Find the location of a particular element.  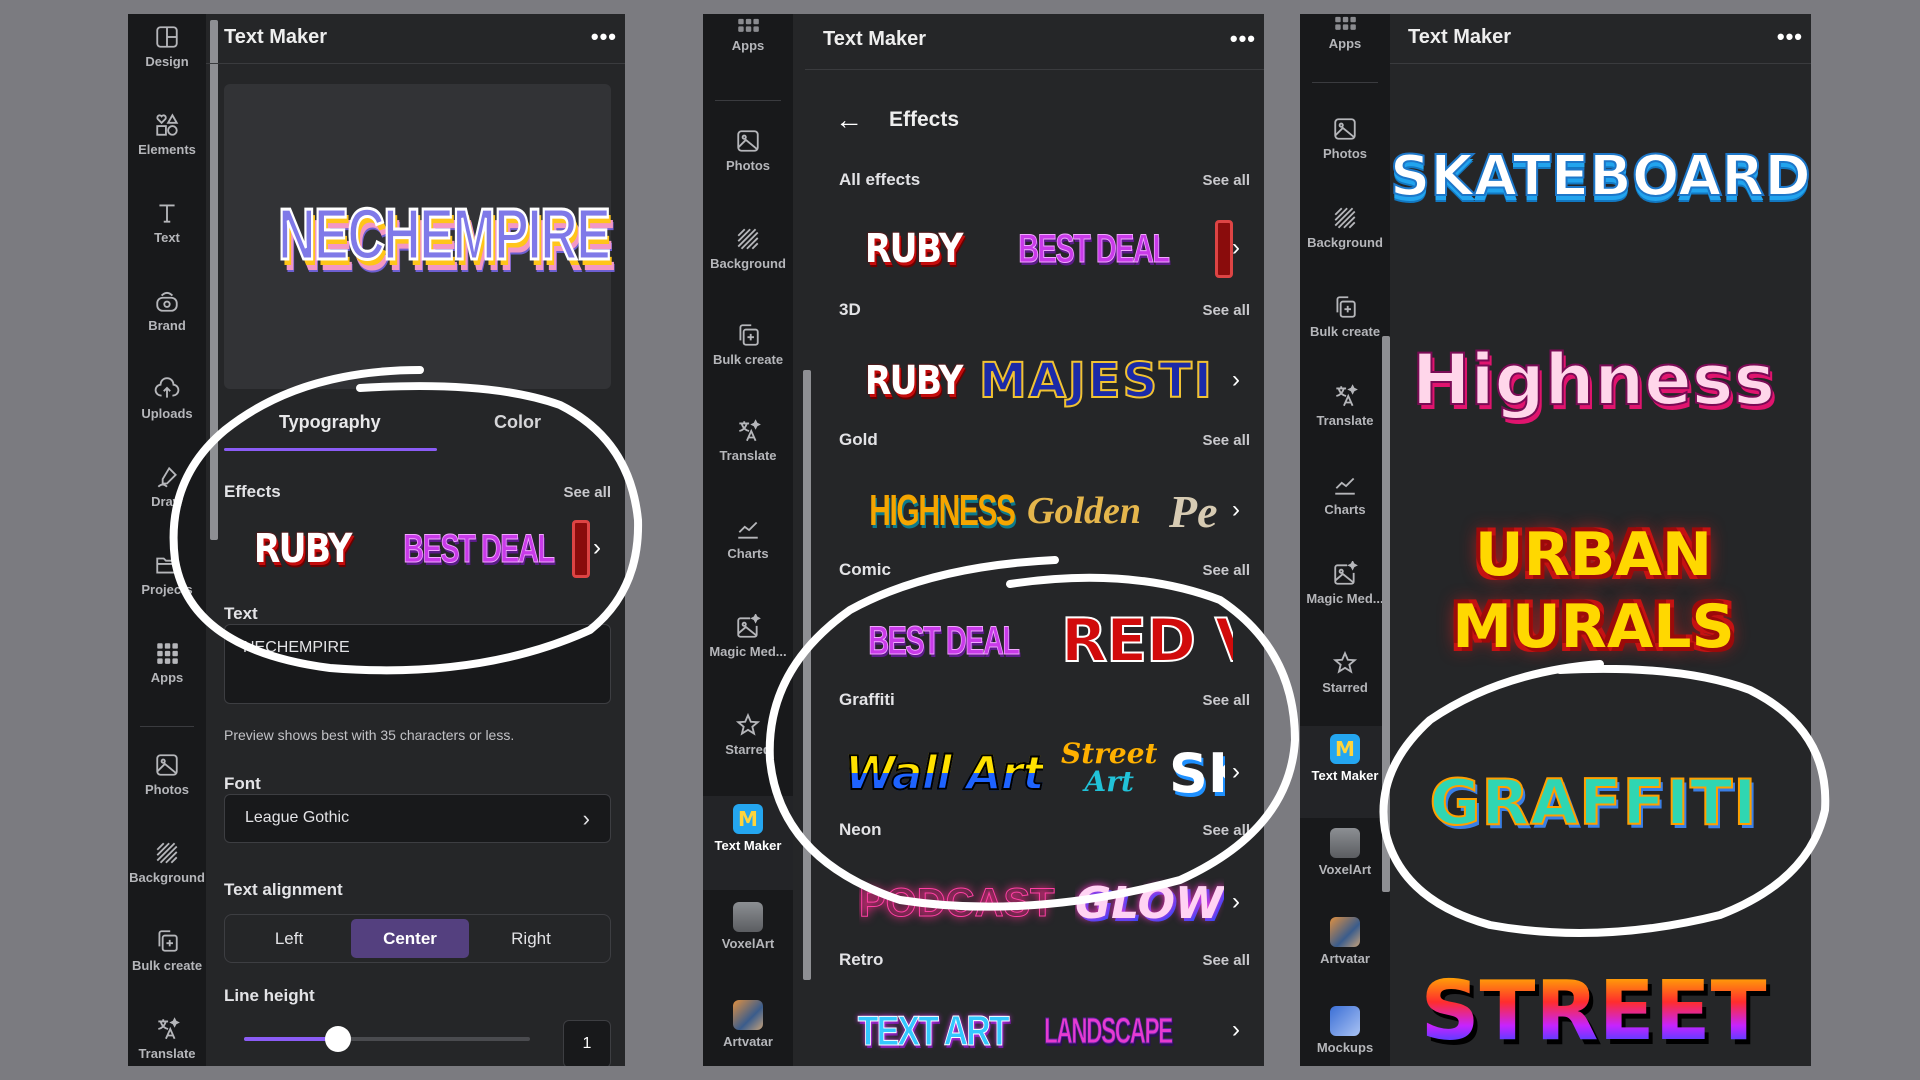

effects-row: Wall Art Street Art SK › is located at coordinates (1044, 775).